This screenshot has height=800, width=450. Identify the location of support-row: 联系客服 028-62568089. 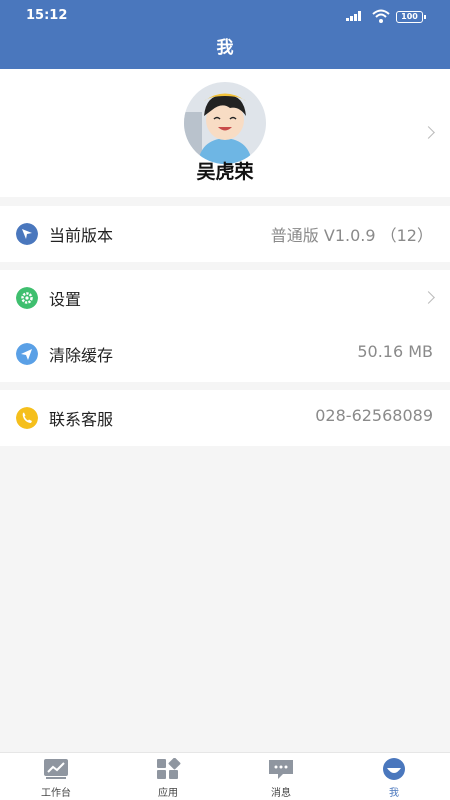
(225, 418).